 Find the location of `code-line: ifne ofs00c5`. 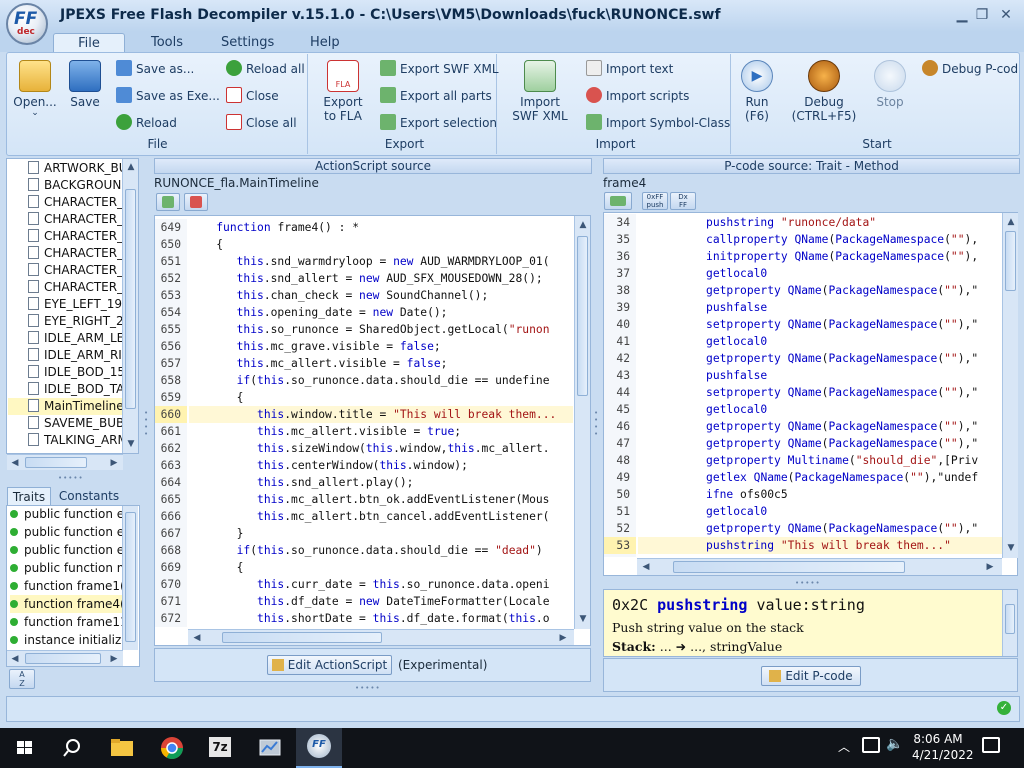

code-line: ifne ofs00c5 is located at coordinates (820, 494).